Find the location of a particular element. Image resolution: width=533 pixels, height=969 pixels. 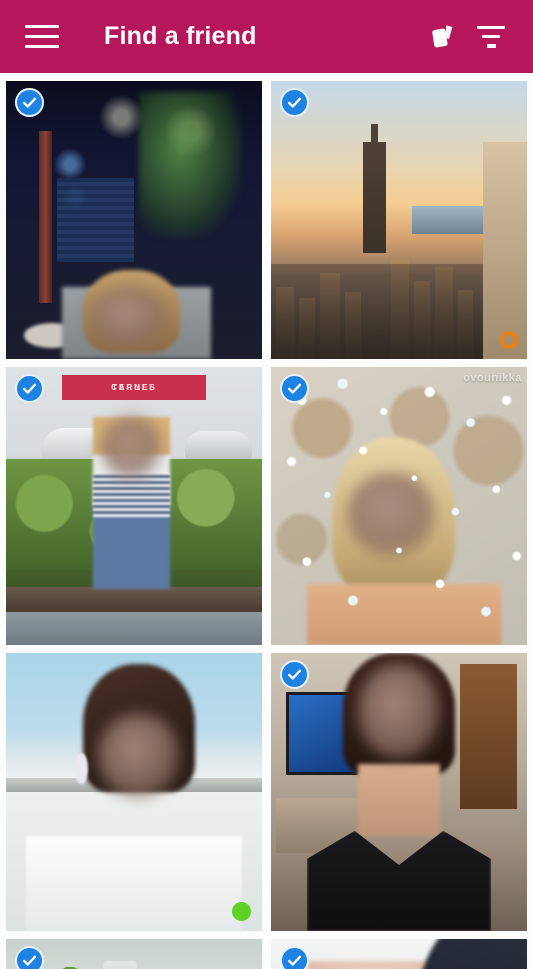

profile-photo: CARNES TERUEL is located at coordinates (134, 506).